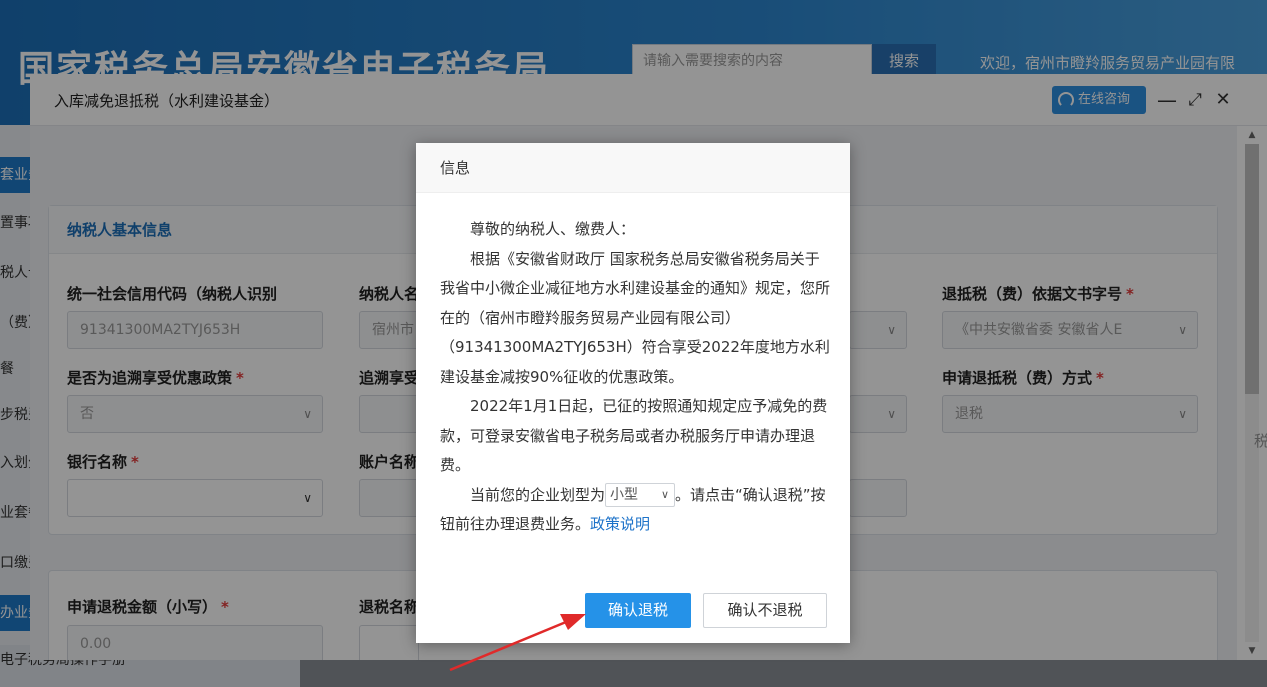 This screenshot has height=687, width=1267. What do you see at coordinates (508, 646) in the screenshot?
I see `arrow-shaft` at bounding box center [508, 646].